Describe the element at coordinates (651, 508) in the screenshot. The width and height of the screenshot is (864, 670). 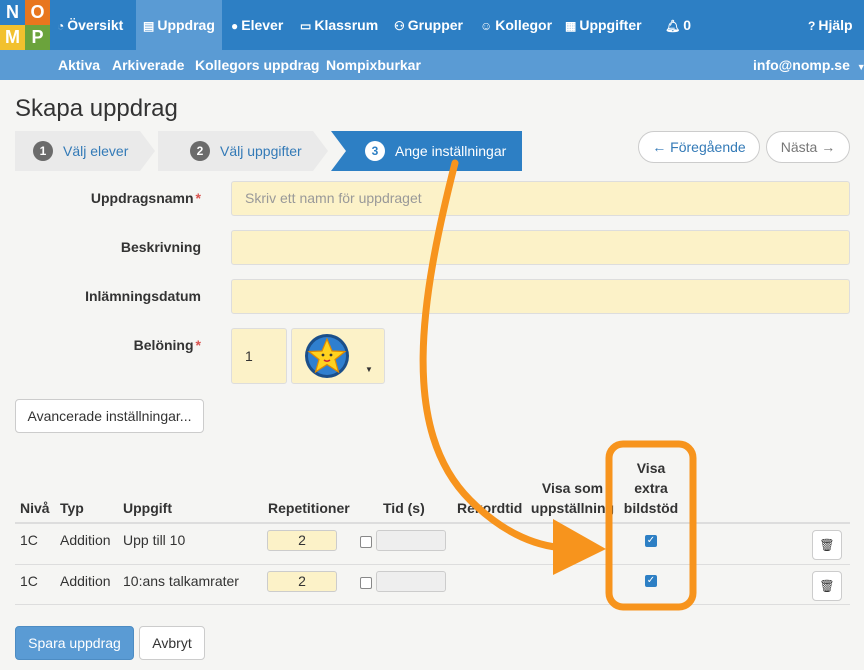
I see `extra-header-line-3: bildstöd` at that location.